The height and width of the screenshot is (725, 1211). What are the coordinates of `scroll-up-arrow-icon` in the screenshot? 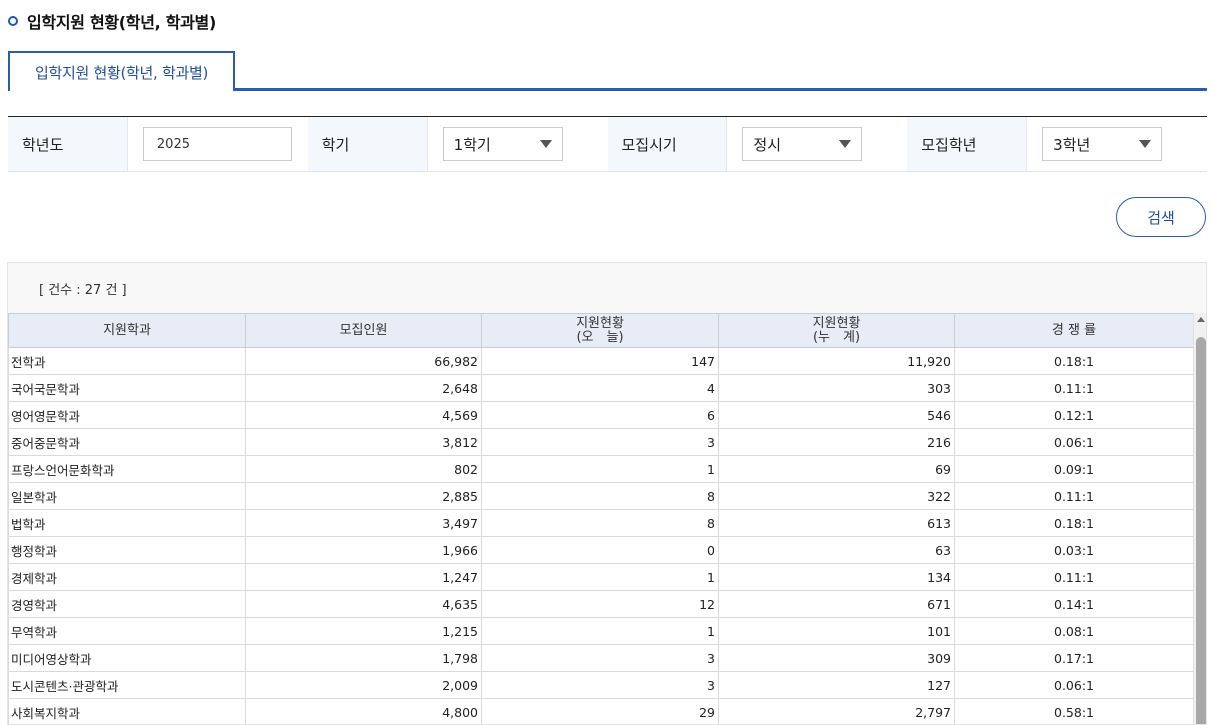 It's located at (1201, 319).